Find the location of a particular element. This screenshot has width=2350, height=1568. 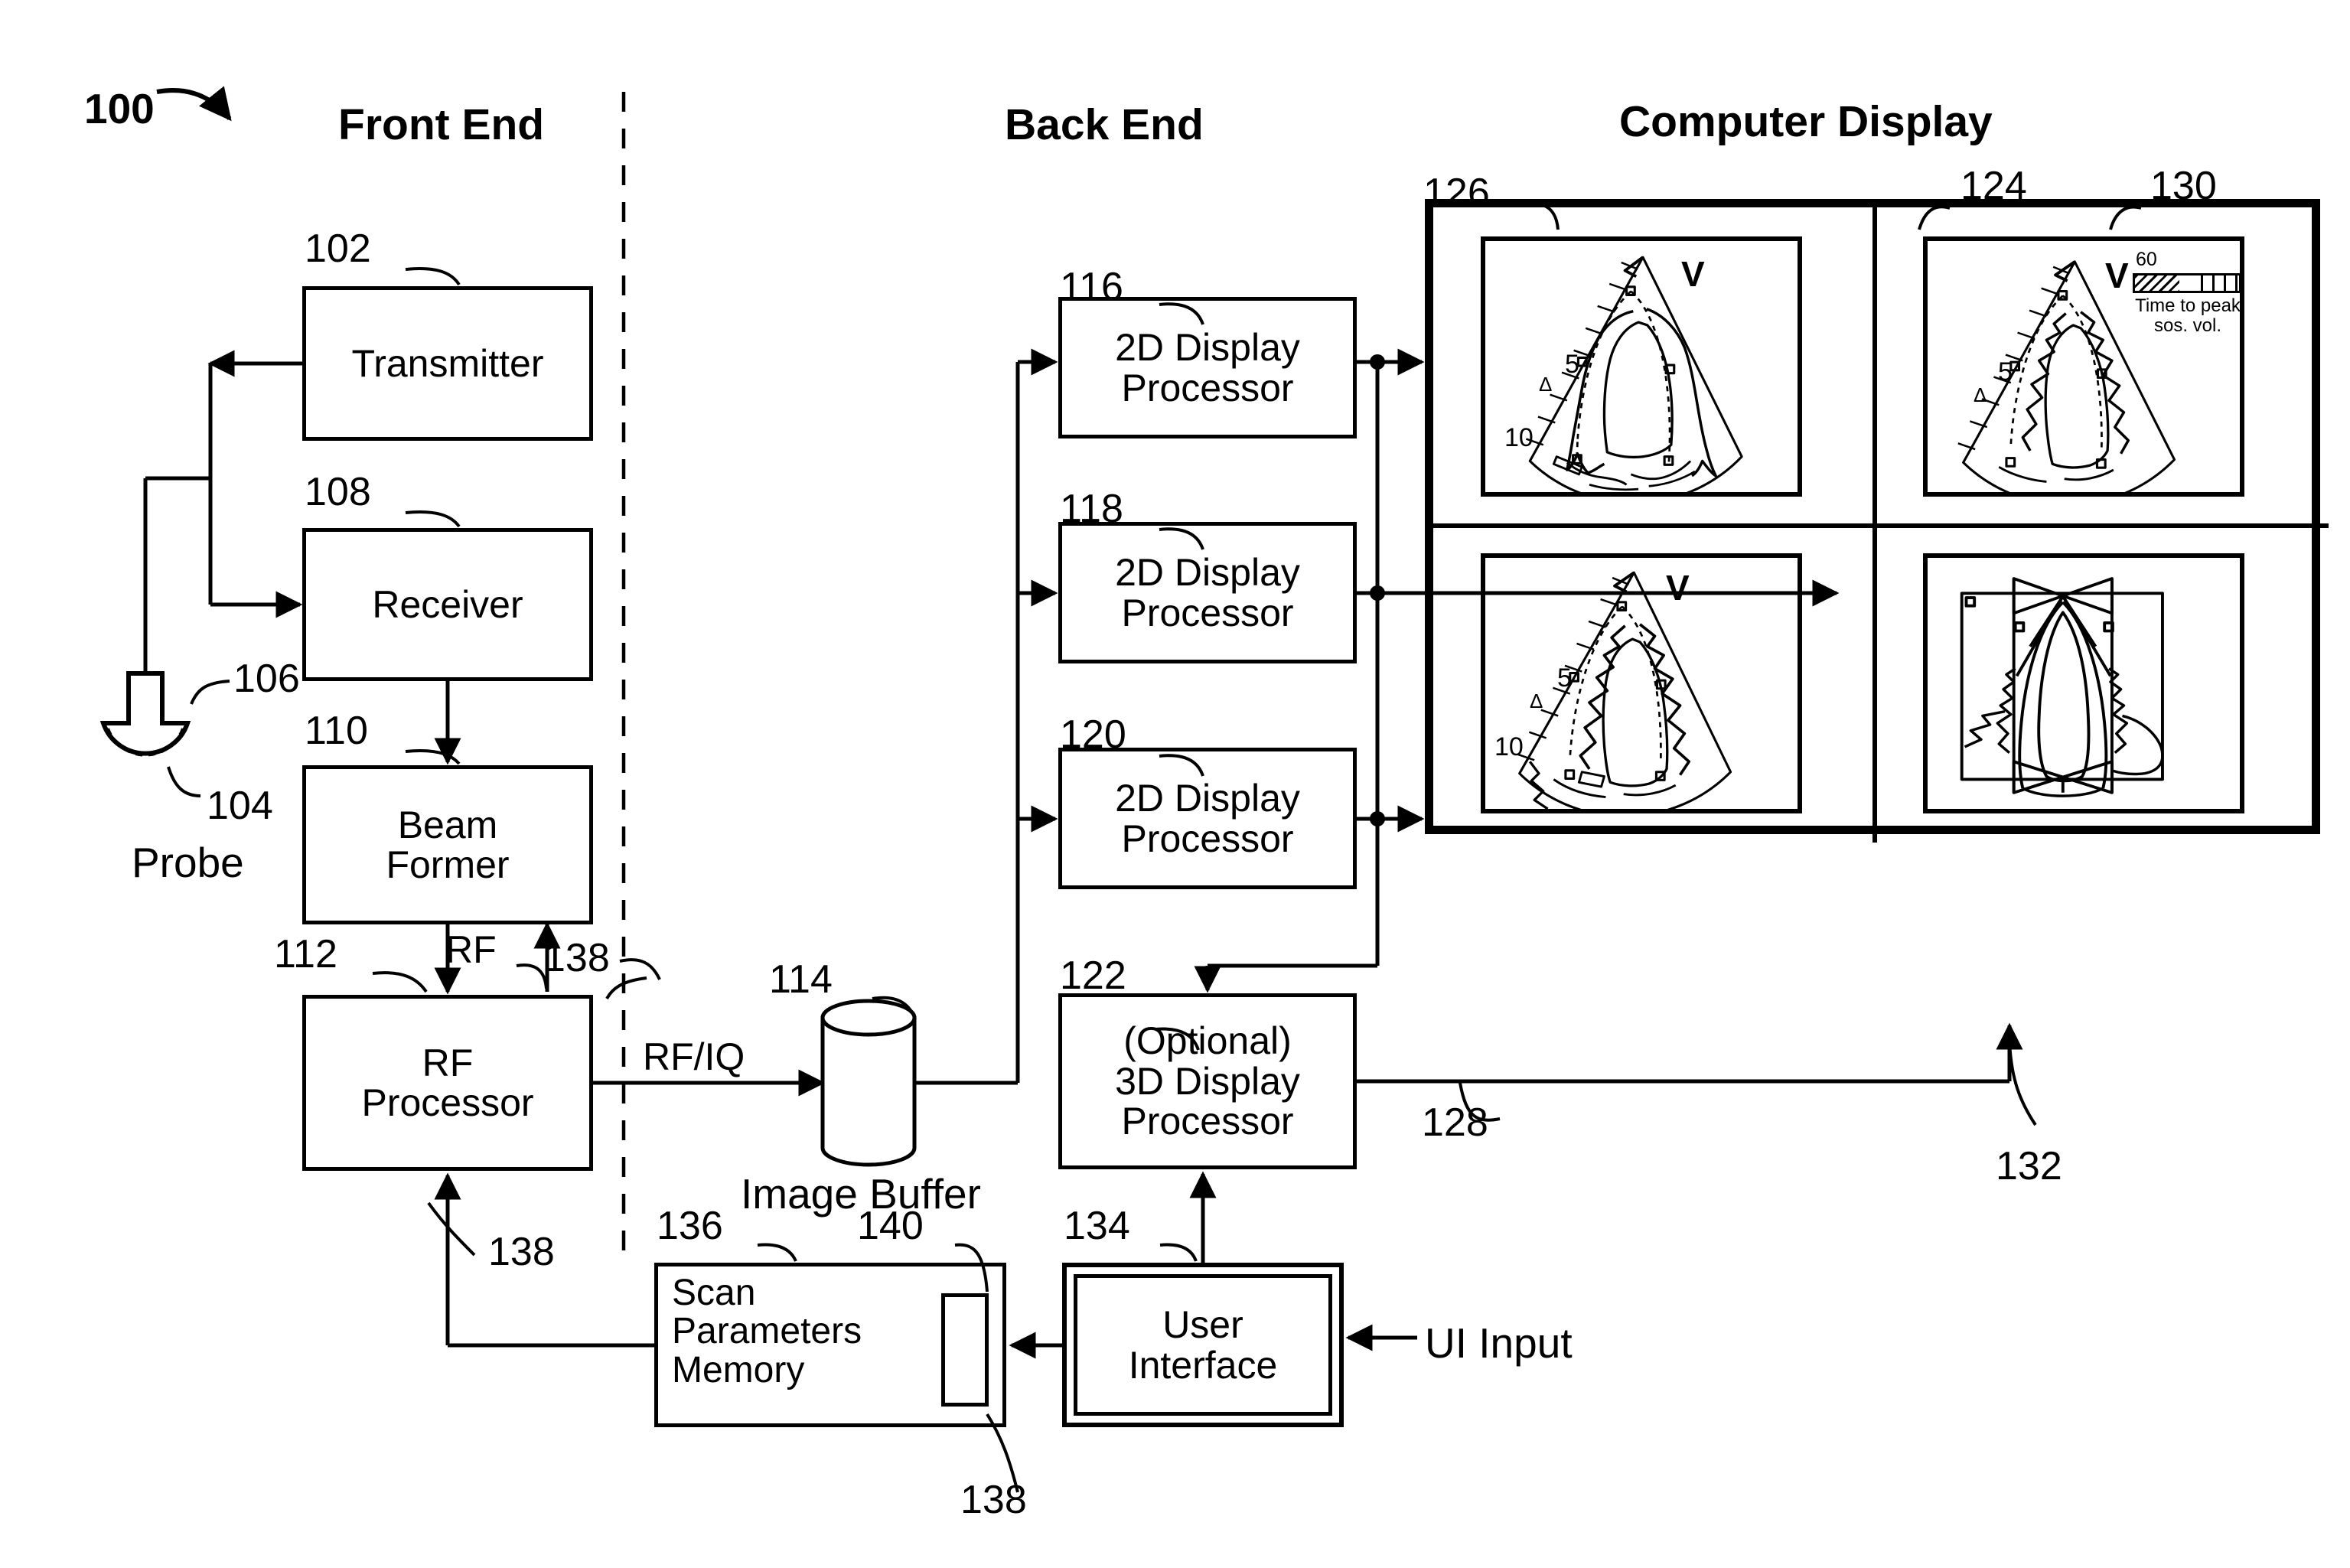

block-rf-processor-label-line1: RF is located at coordinates (448, 1062).